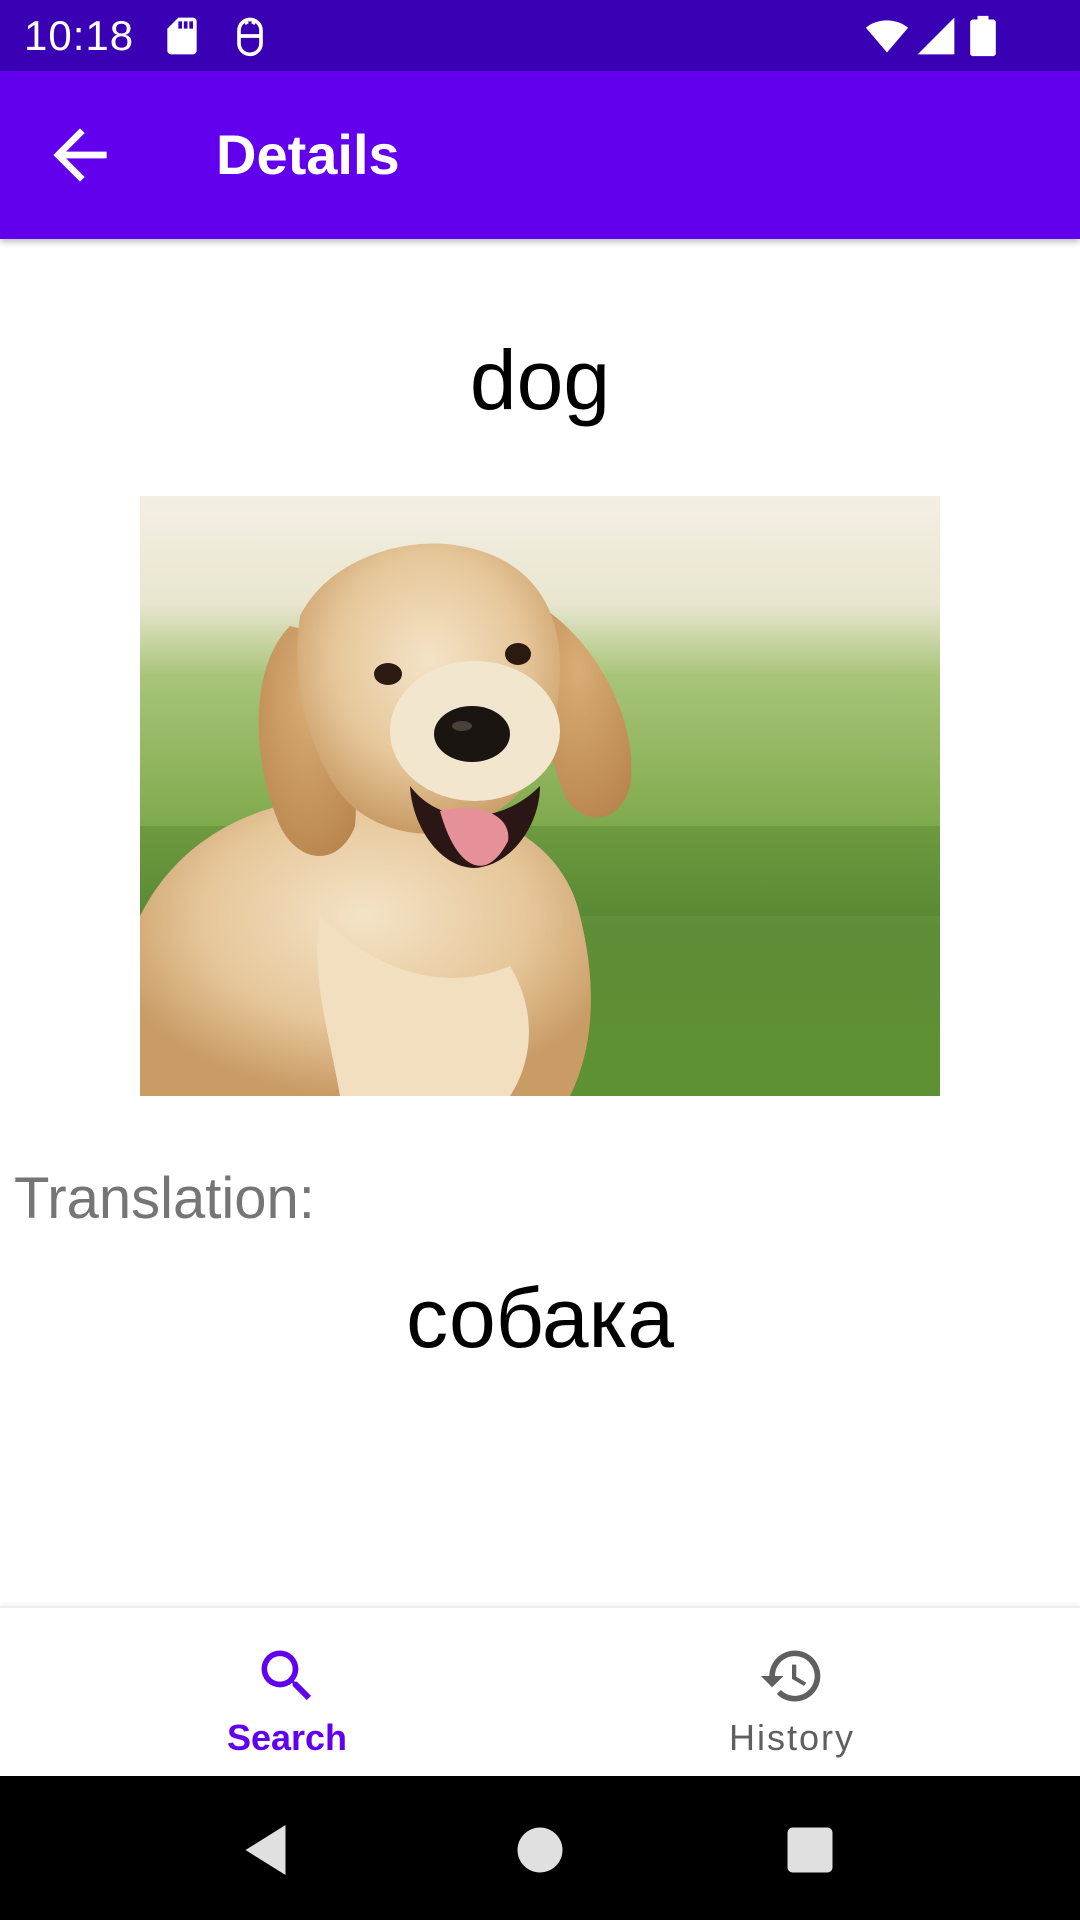 Image resolution: width=1080 pixels, height=1920 pixels. I want to click on history-icon, so click(792, 1676).